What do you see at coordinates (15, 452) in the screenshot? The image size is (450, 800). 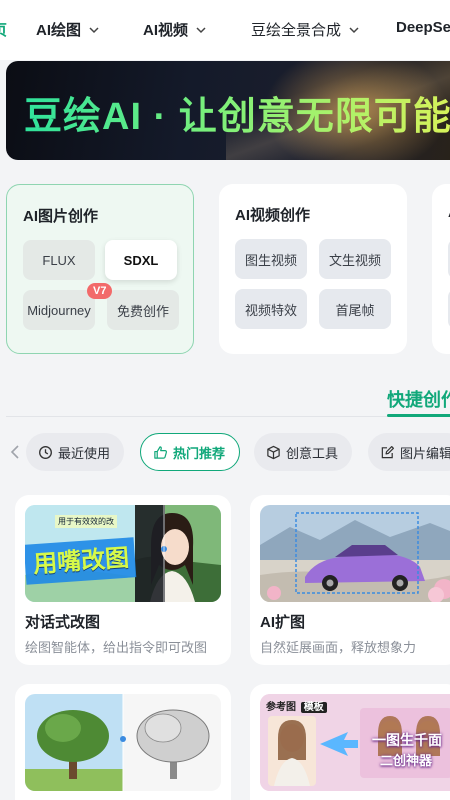 I see `scroll-left-icon` at bounding box center [15, 452].